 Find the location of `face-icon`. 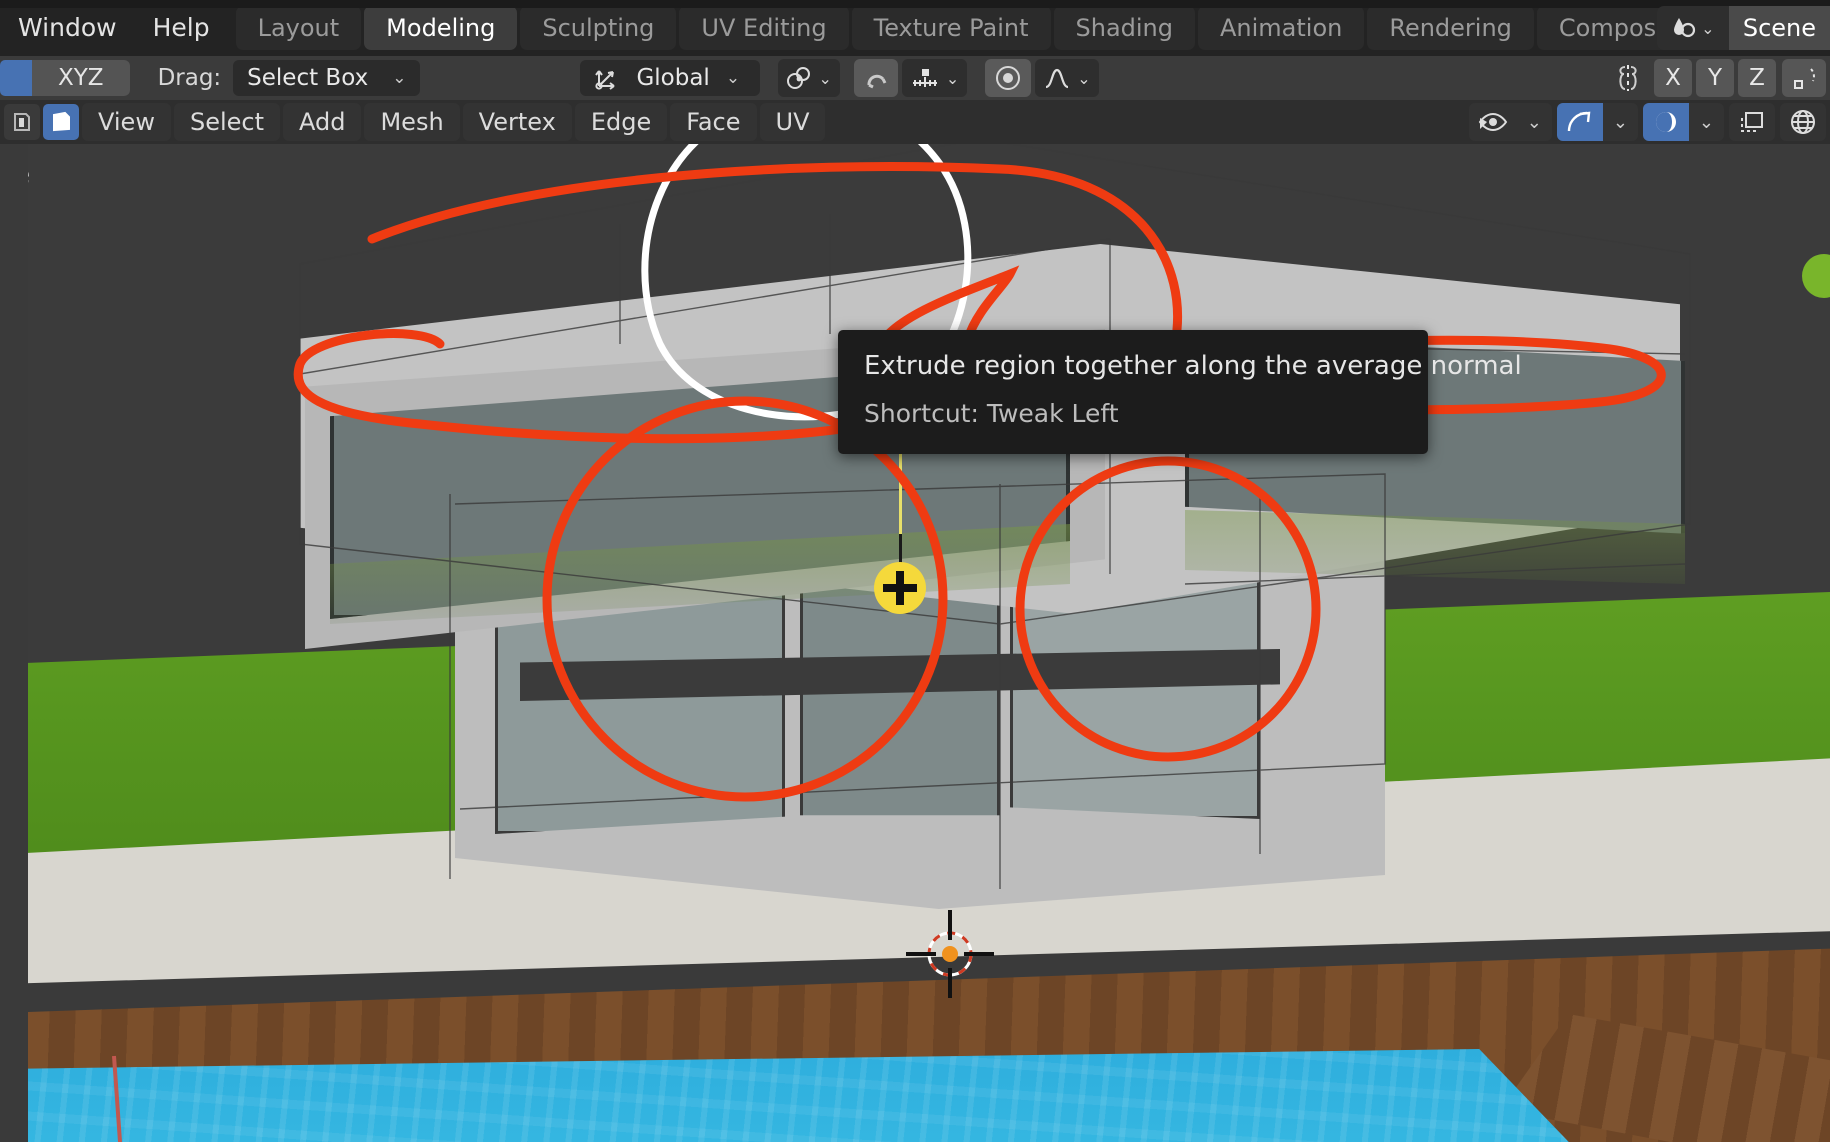

face-icon is located at coordinates (61, 121).